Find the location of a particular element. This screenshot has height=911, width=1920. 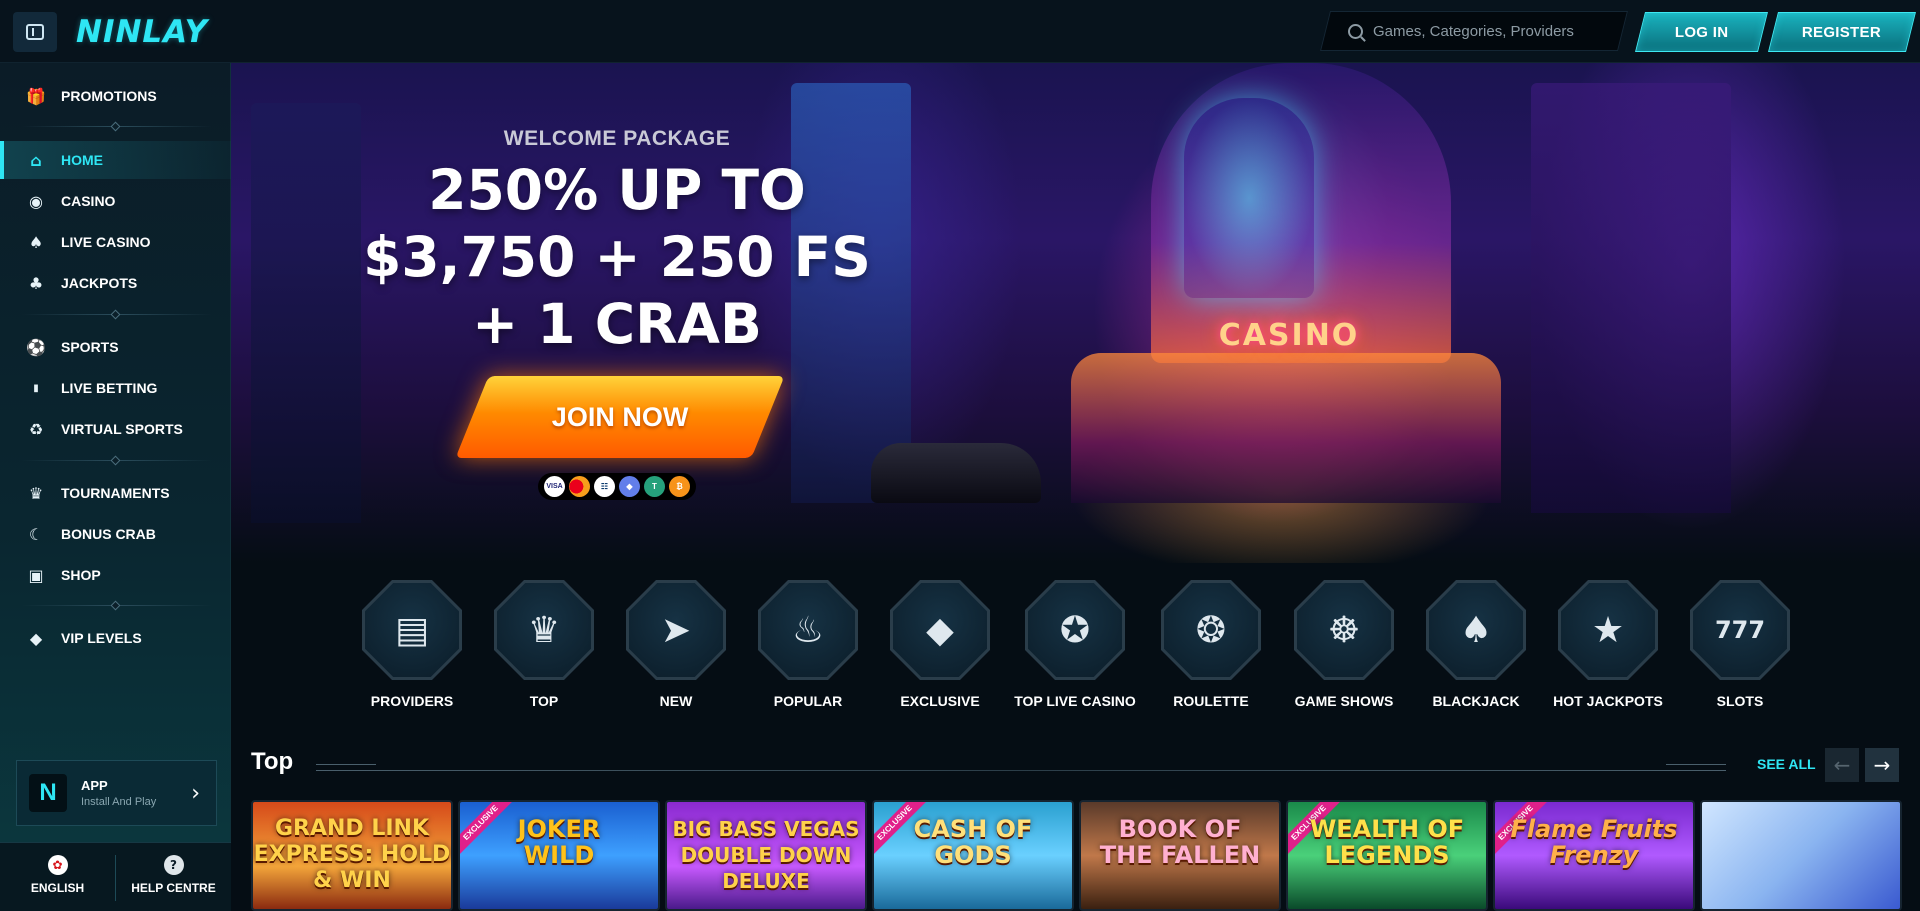

category-new: ➤ NEW is located at coordinates (676, 644).